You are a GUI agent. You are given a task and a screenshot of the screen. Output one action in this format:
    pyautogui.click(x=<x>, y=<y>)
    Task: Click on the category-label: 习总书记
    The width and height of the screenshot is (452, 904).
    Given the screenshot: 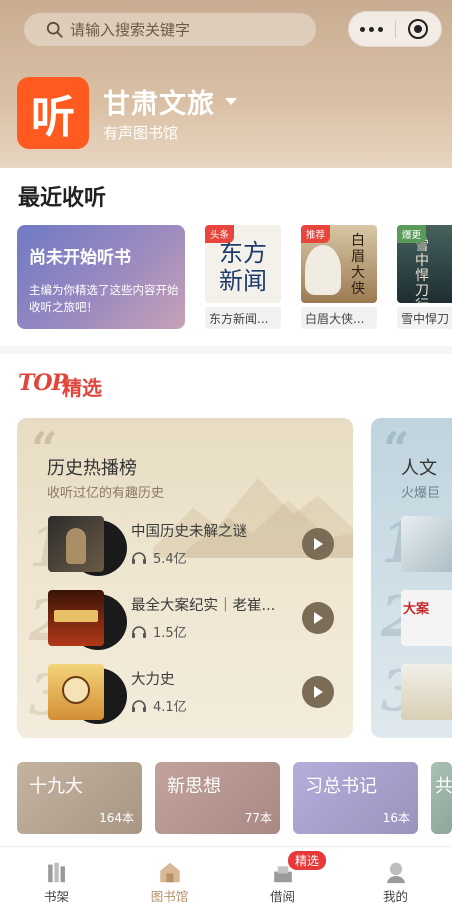 What is the action you would take?
    pyautogui.click(x=341, y=786)
    